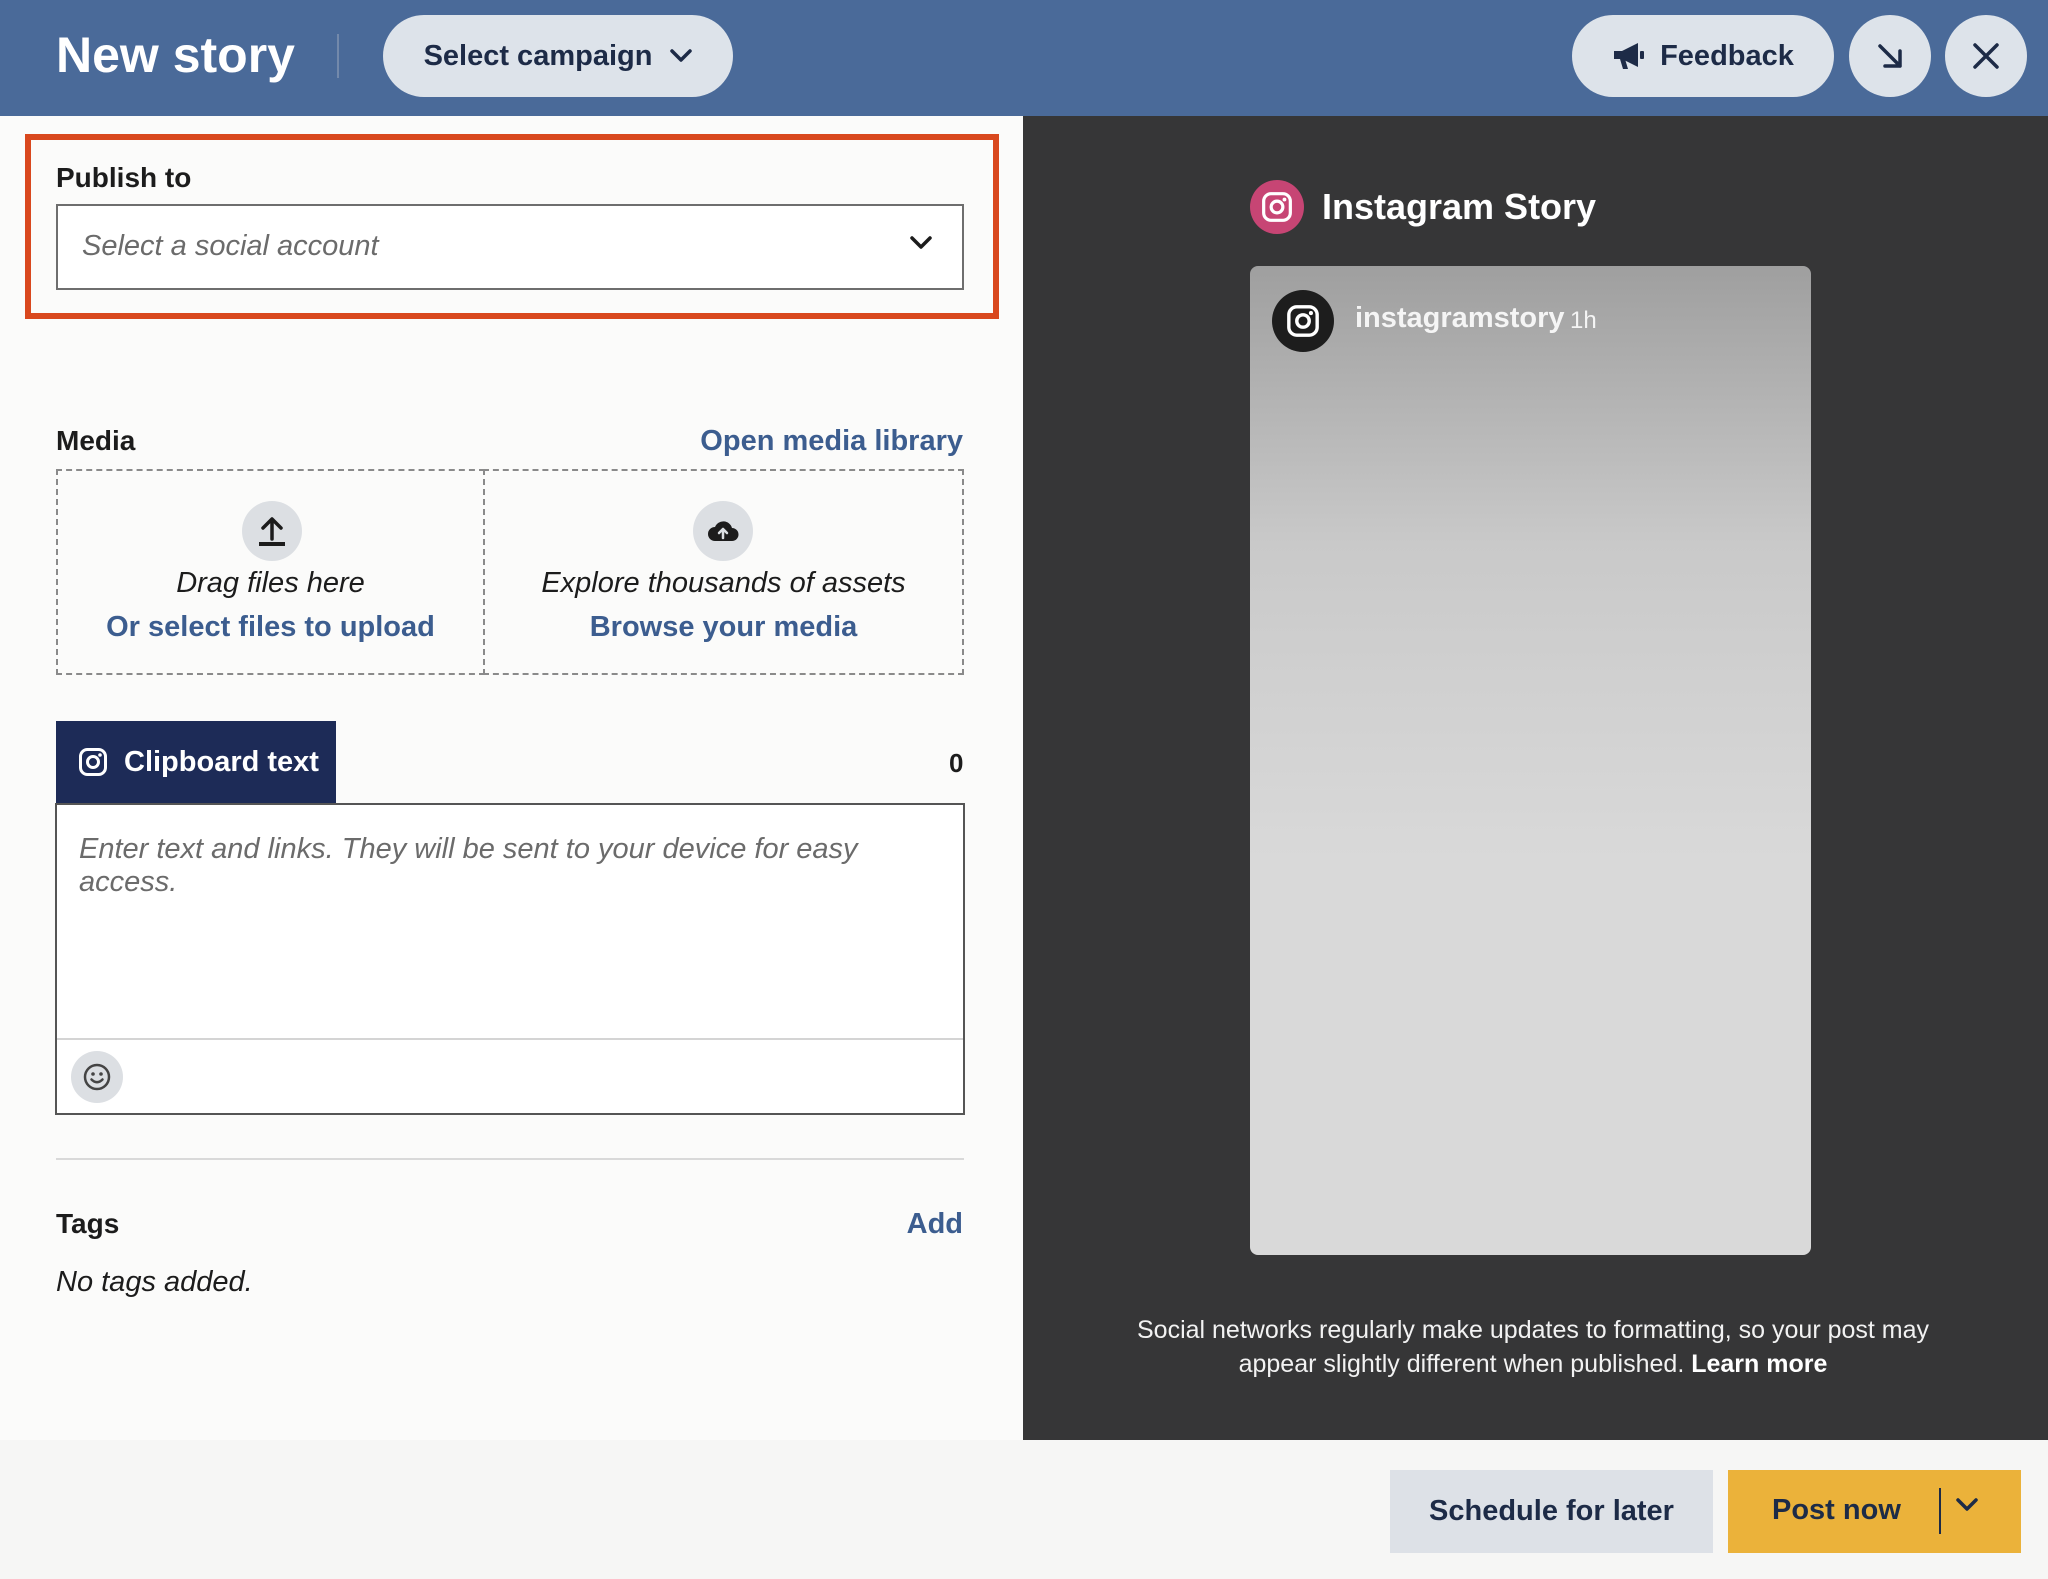 The width and height of the screenshot is (2048, 1579). Describe the element at coordinates (723, 627) in the screenshot. I see `browse-media-link: Browse your media` at that location.